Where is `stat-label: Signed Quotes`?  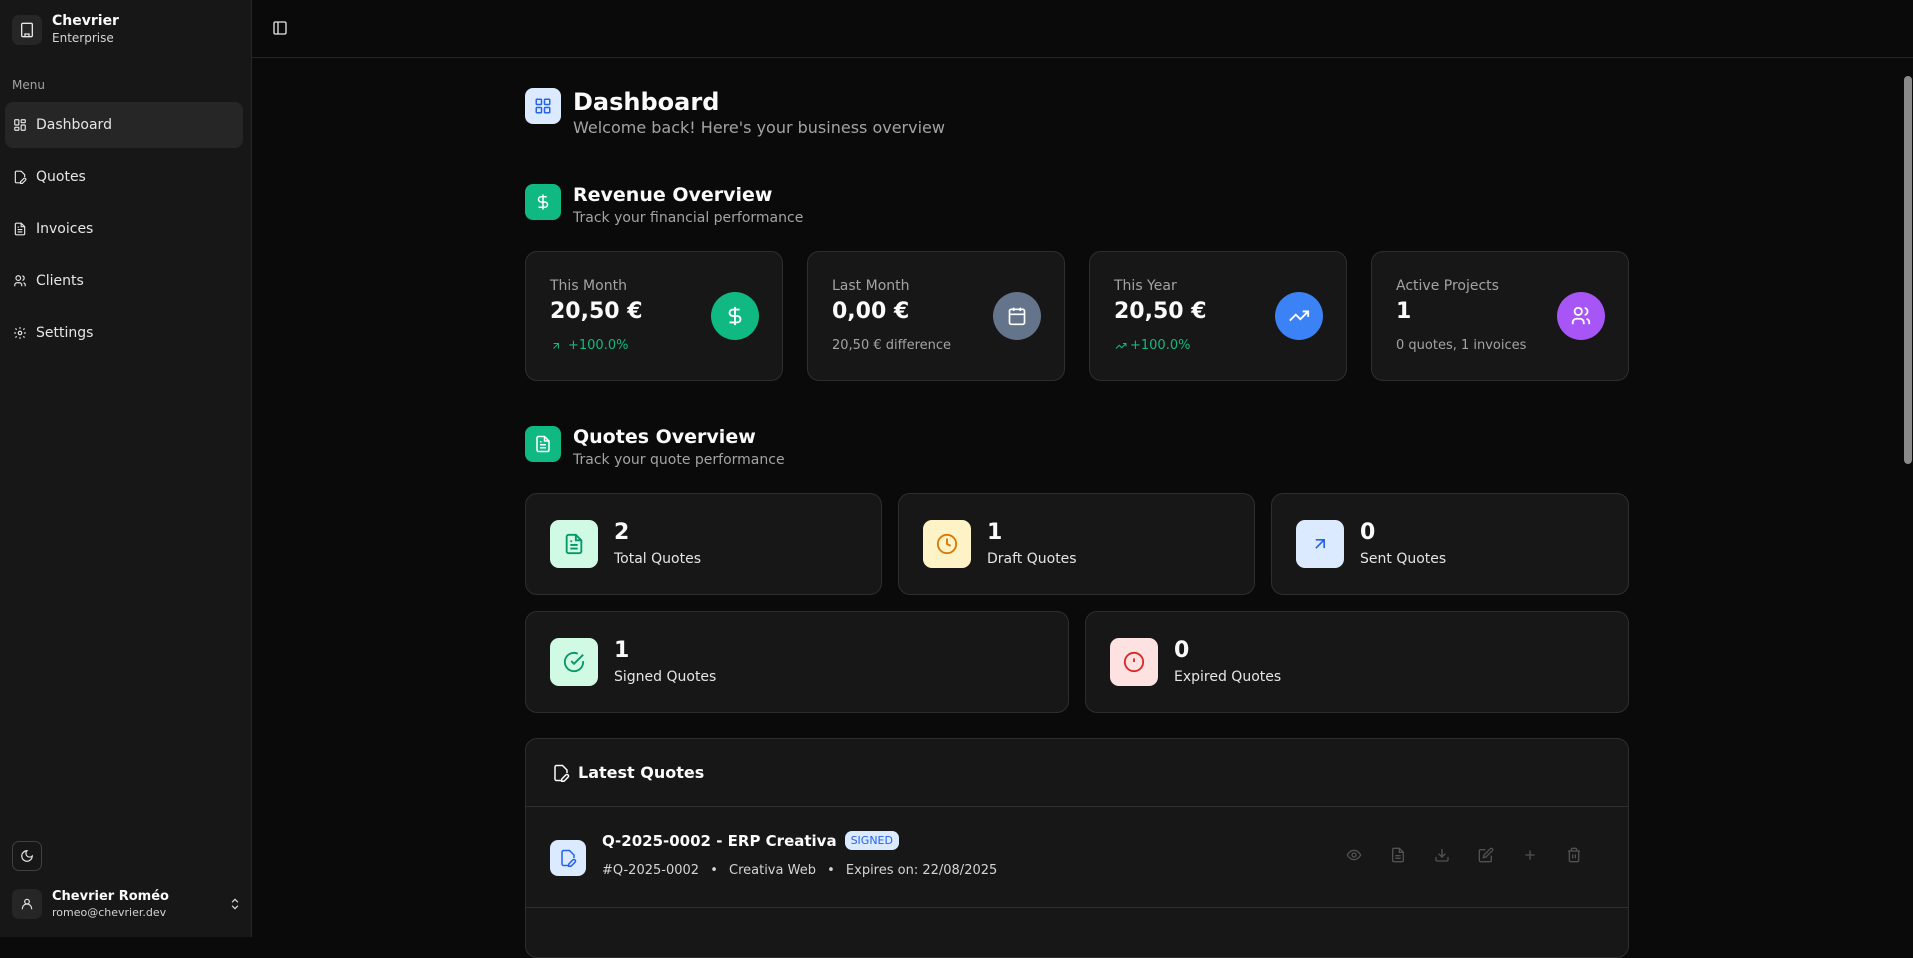
stat-label: Signed Quotes is located at coordinates (665, 677).